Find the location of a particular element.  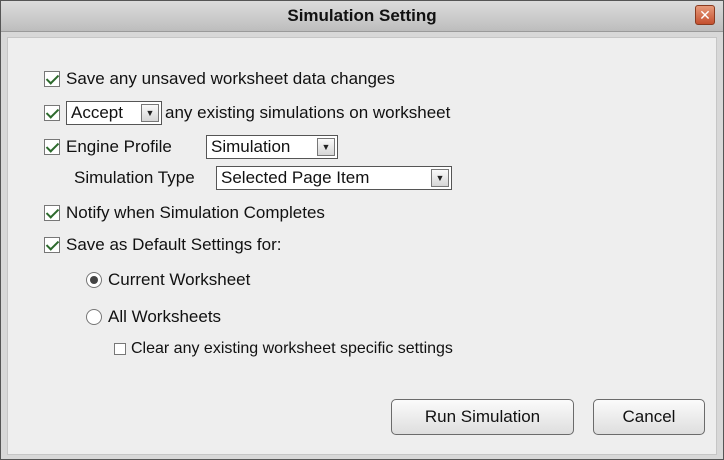

engine-profile-option: Engine Profile Simulation ▼ is located at coordinates (191, 147).